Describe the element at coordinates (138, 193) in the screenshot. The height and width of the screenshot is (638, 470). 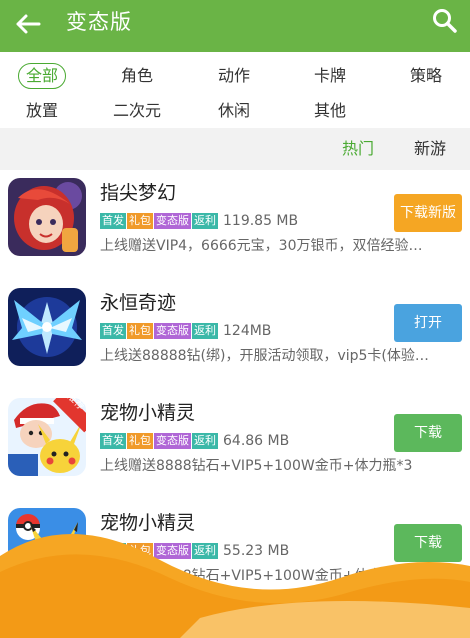
I see `app-name: 指尖梦幻` at that location.